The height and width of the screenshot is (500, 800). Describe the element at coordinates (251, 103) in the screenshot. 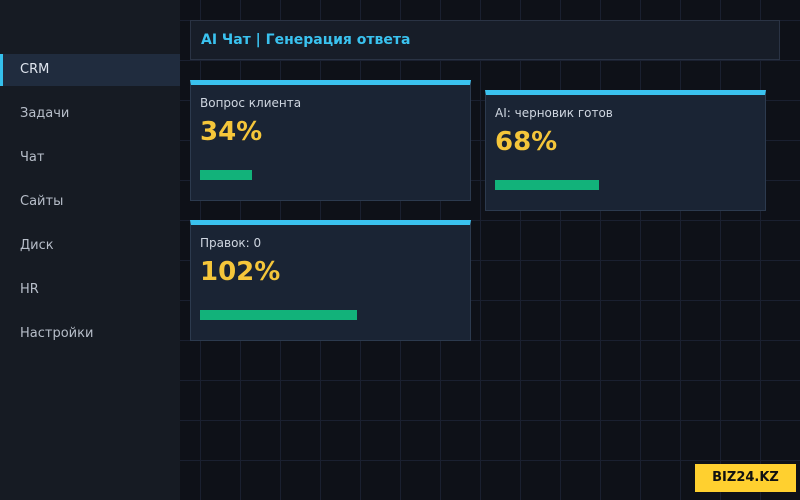

I see `card-label: Вопрос клиента` at that location.